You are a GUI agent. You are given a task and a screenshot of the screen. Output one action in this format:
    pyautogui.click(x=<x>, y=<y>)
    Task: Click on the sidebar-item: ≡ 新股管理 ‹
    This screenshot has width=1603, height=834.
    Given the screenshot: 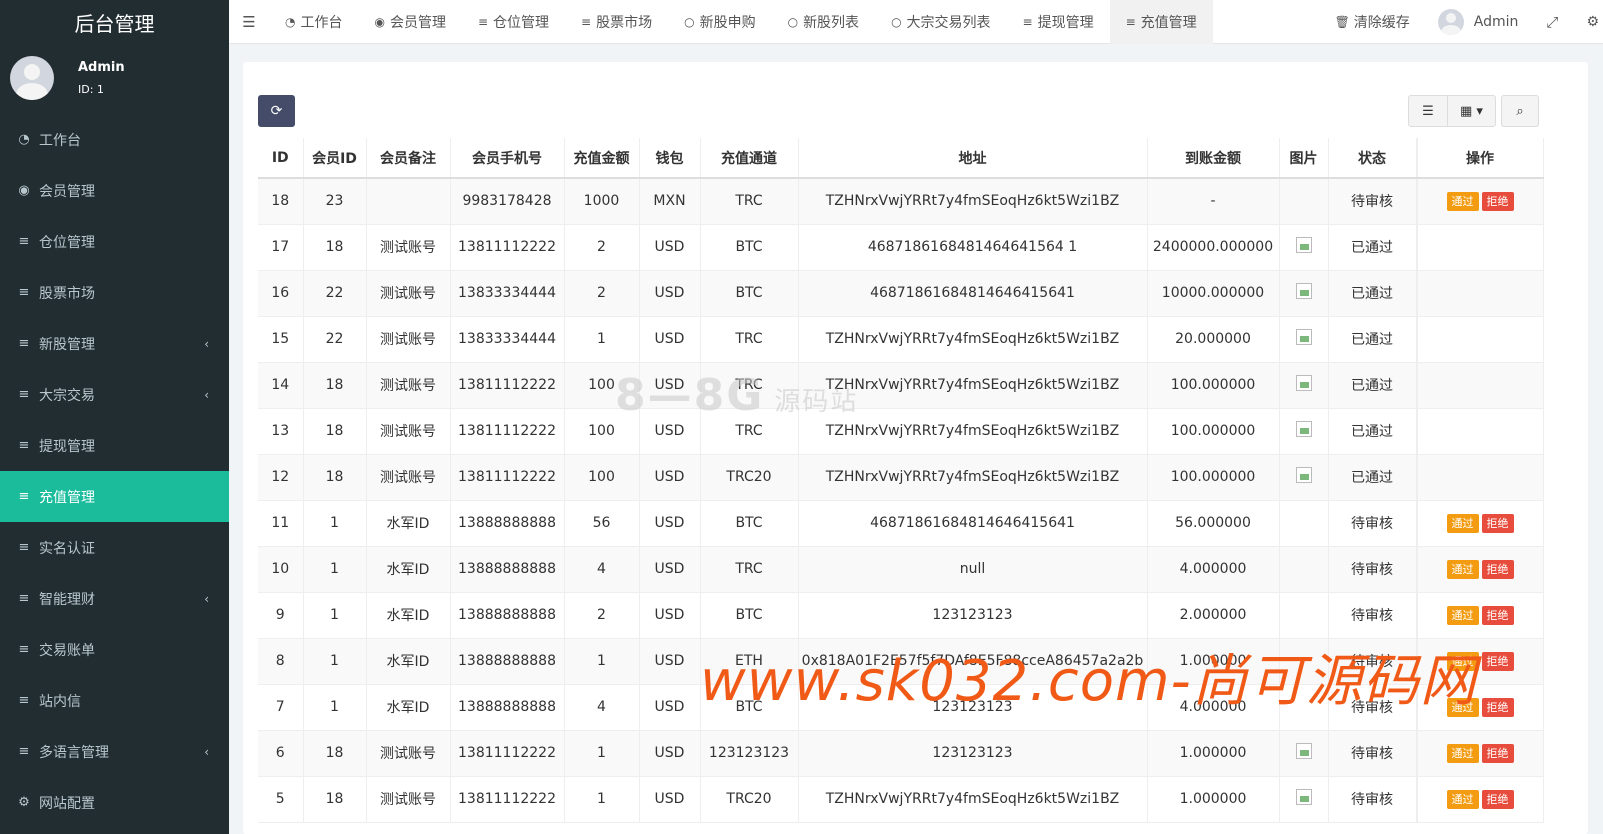 What is the action you would take?
    pyautogui.click(x=114, y=343)
    